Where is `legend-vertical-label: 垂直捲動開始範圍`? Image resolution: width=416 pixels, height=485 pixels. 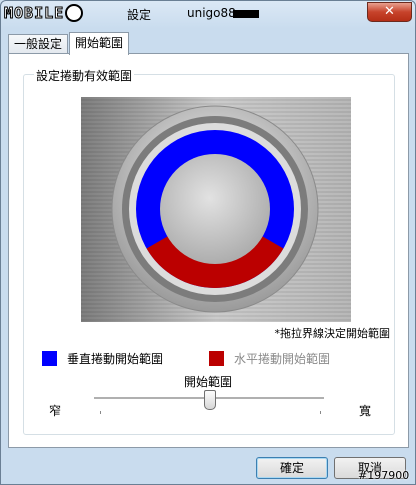 legend-vertical-label: 垂直捲動開始範圍 is located at coordinates (115, 359).